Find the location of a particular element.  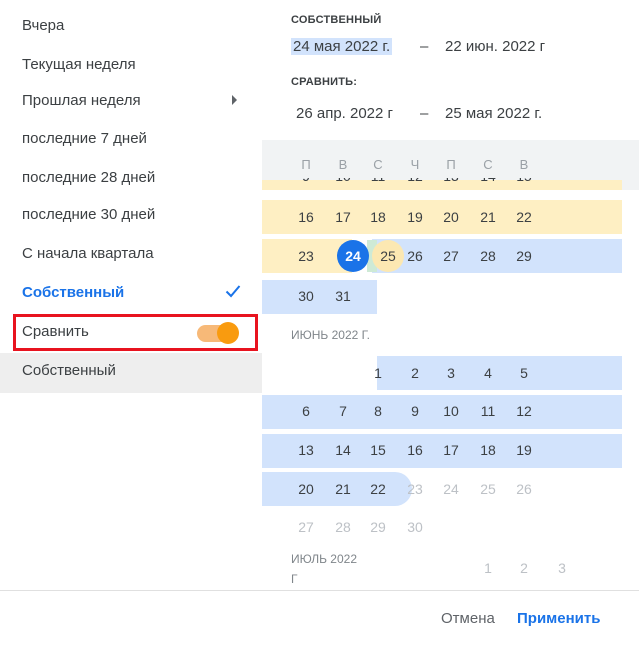

range-start-field: 24 мая 2022 г. is located at coordinates (342, 47).